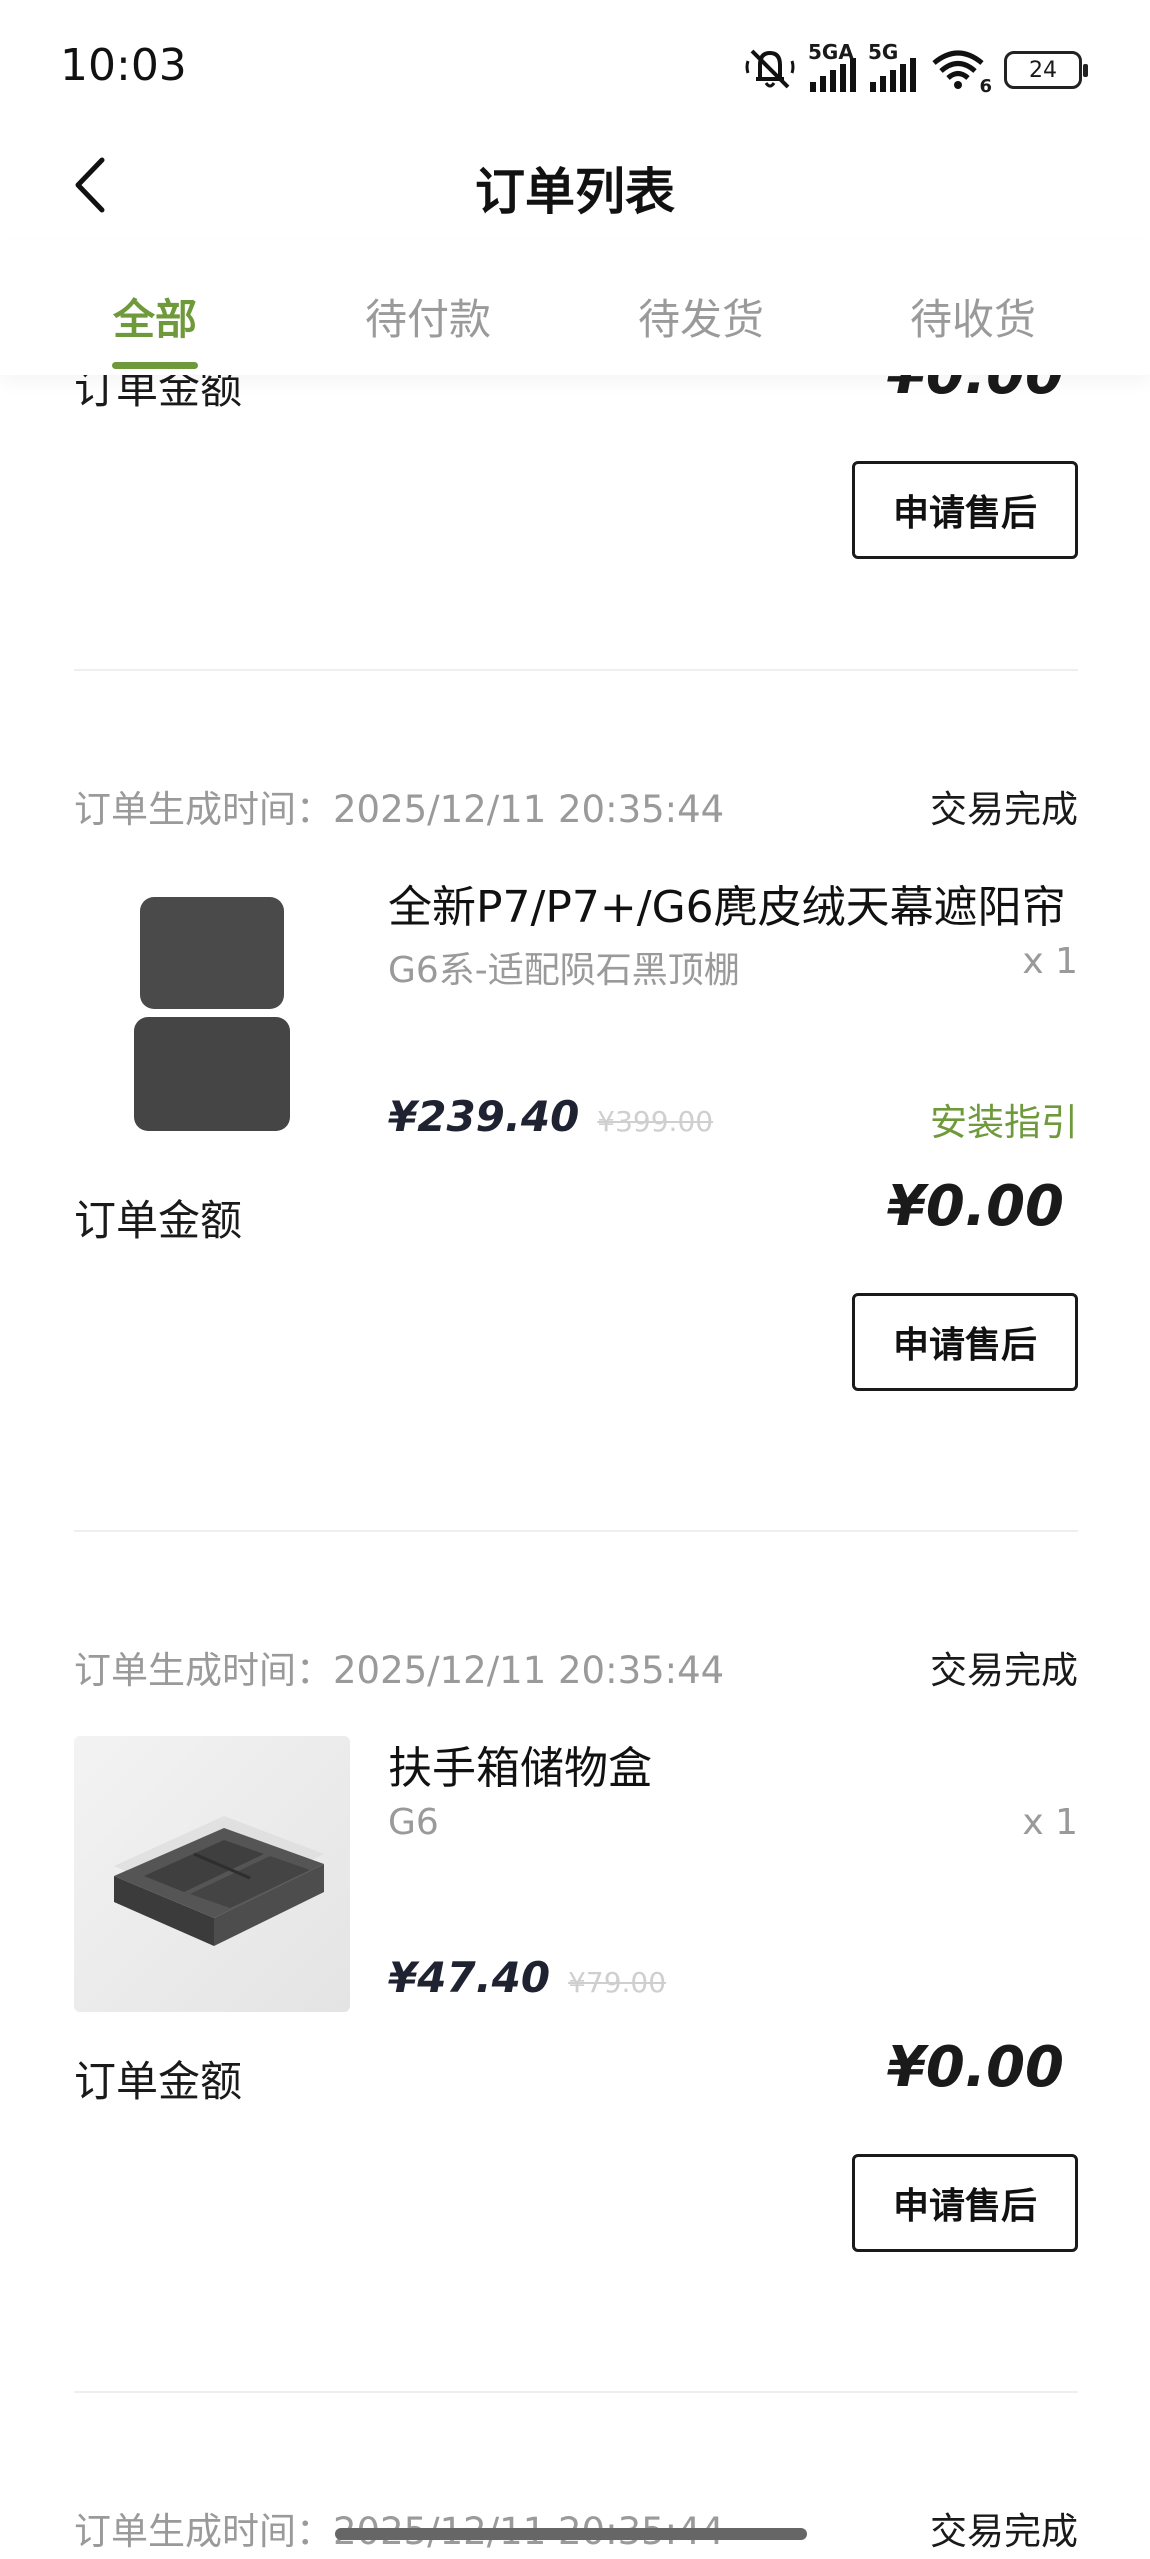 The image size is (1150, 2559). What do you see at coordinates (1046, 70) in the screenshot?
I see `battery-icon: 24` at bounding box center [1046, 70].